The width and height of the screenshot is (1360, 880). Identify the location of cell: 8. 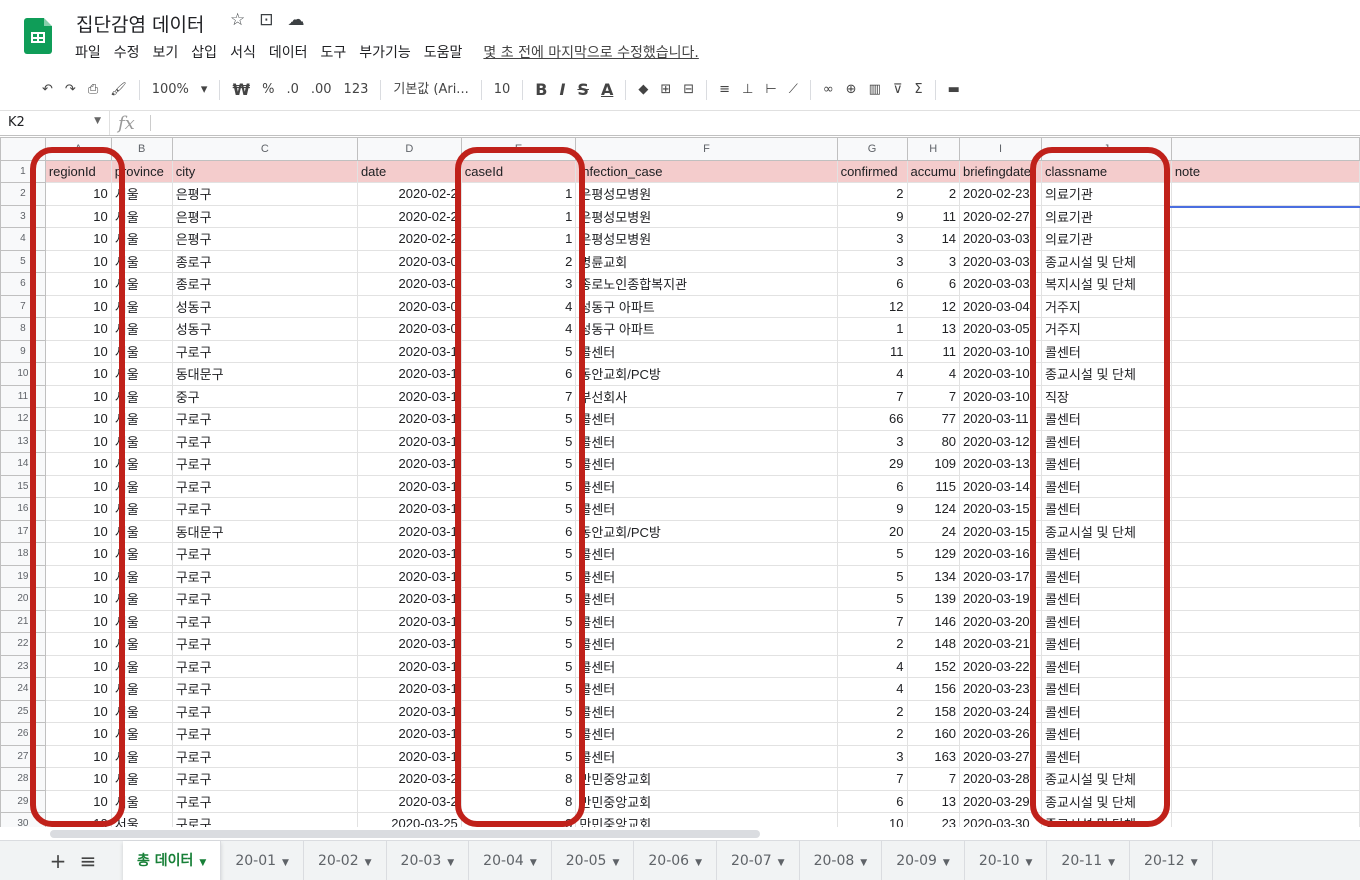
(518, 779).